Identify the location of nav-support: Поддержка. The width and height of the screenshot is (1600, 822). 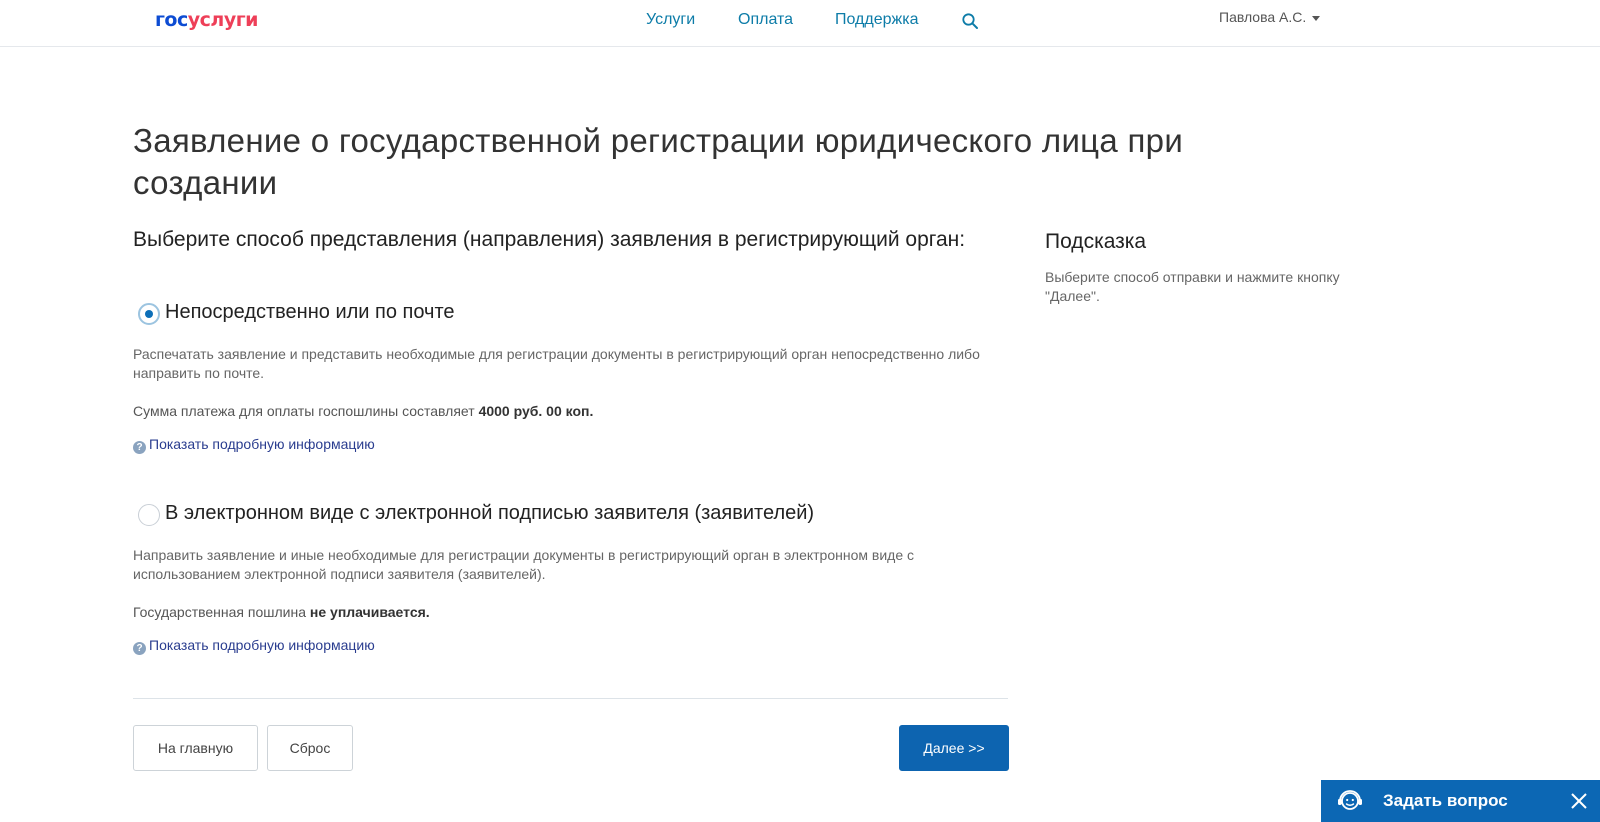
(876, 20).